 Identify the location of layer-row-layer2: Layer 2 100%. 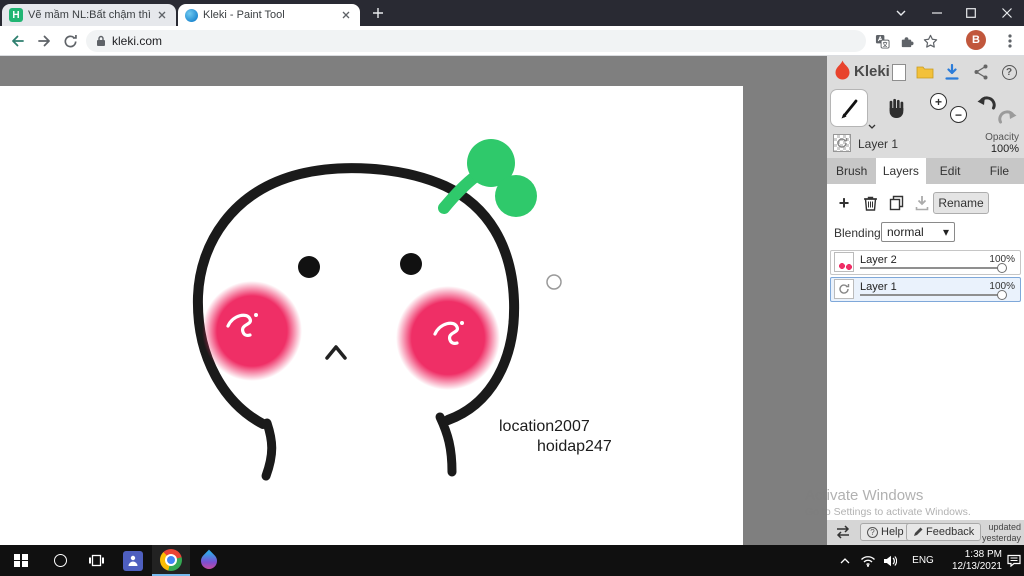
(925, 262).